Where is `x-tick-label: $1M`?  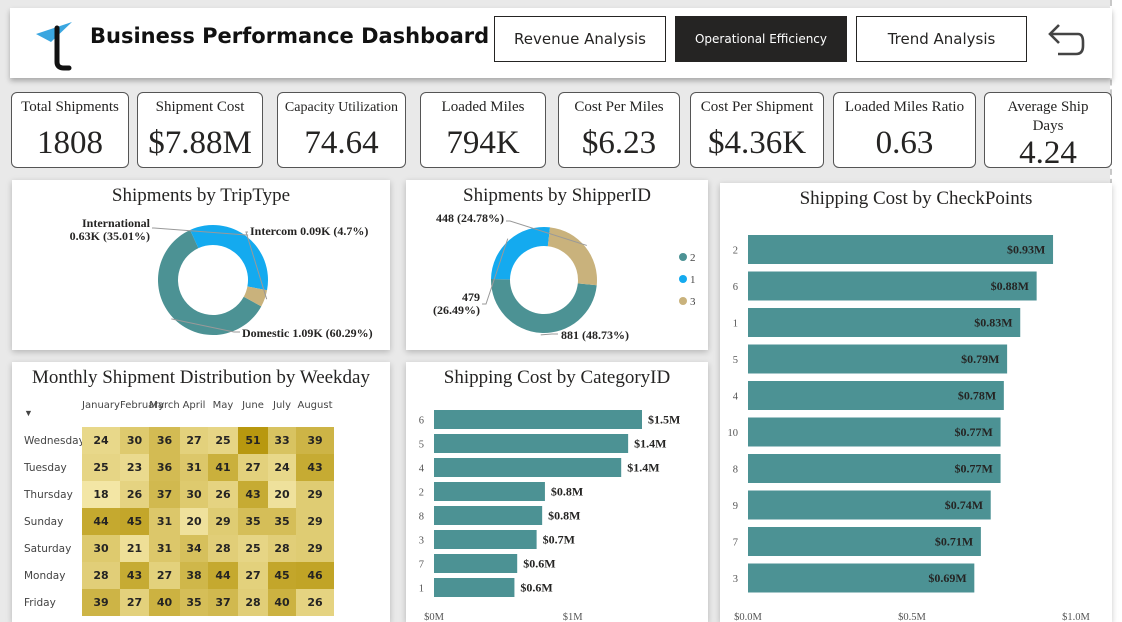 x-tick-label: $1M is located at coordinates (573, 617).